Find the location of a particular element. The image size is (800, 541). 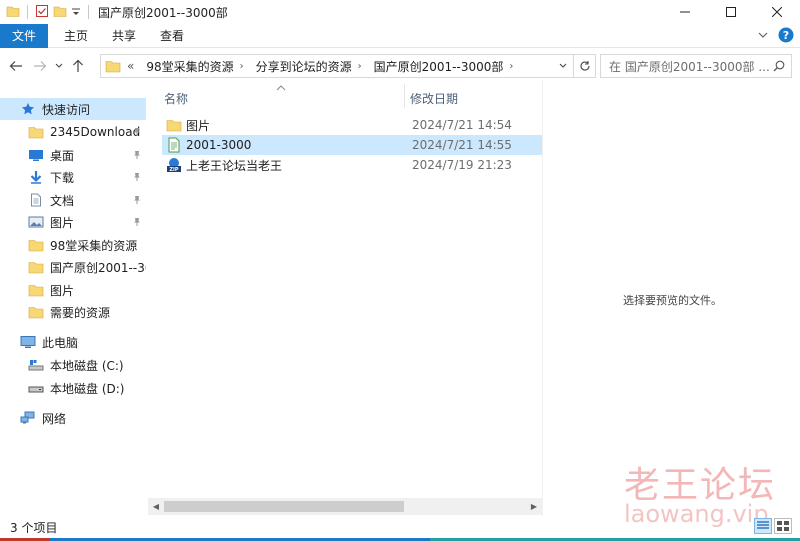

file-date: 2024/7/21 14:54 is located at coordinates (462, 125).